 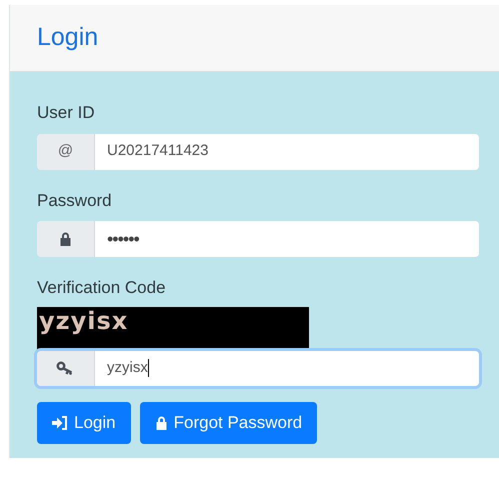 I want to click on field-label: Verification Code, so click(x=102, y=288).